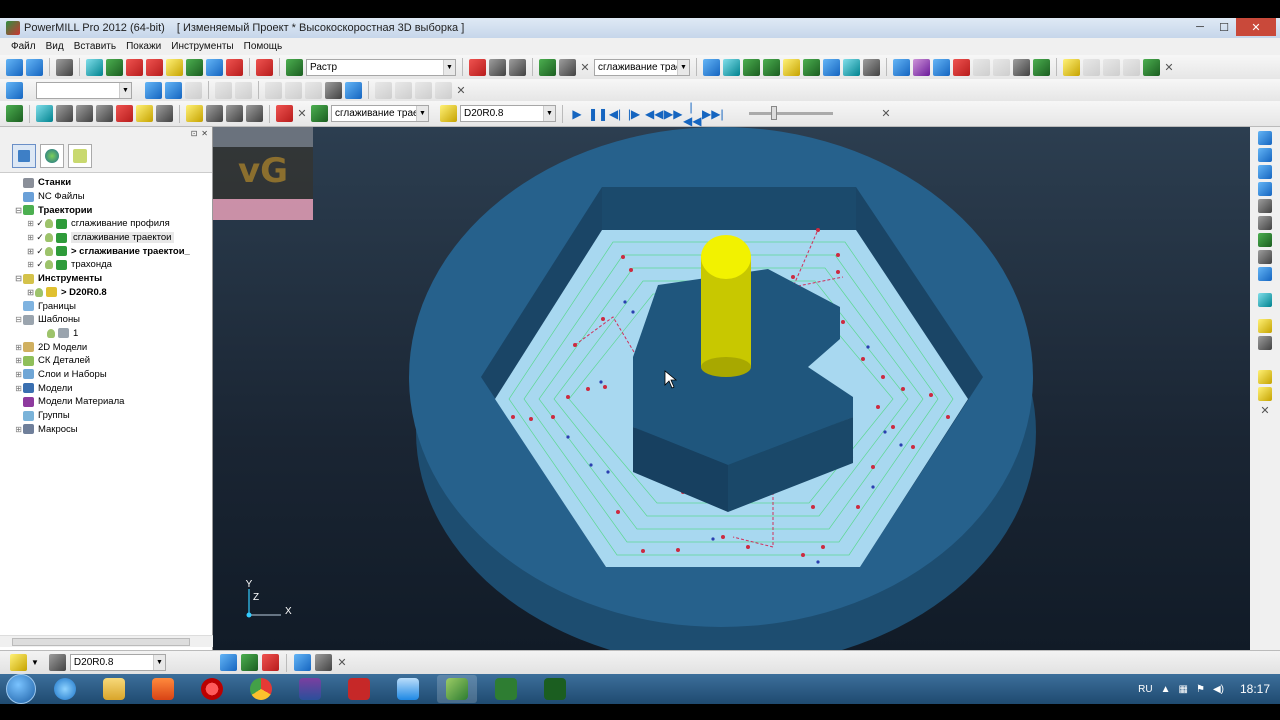 The width and height of the screenshot is (1280, 720). Describe the element at coordinates (1255, 689) in the screenshot. I see `clock: 18:17` at that location.